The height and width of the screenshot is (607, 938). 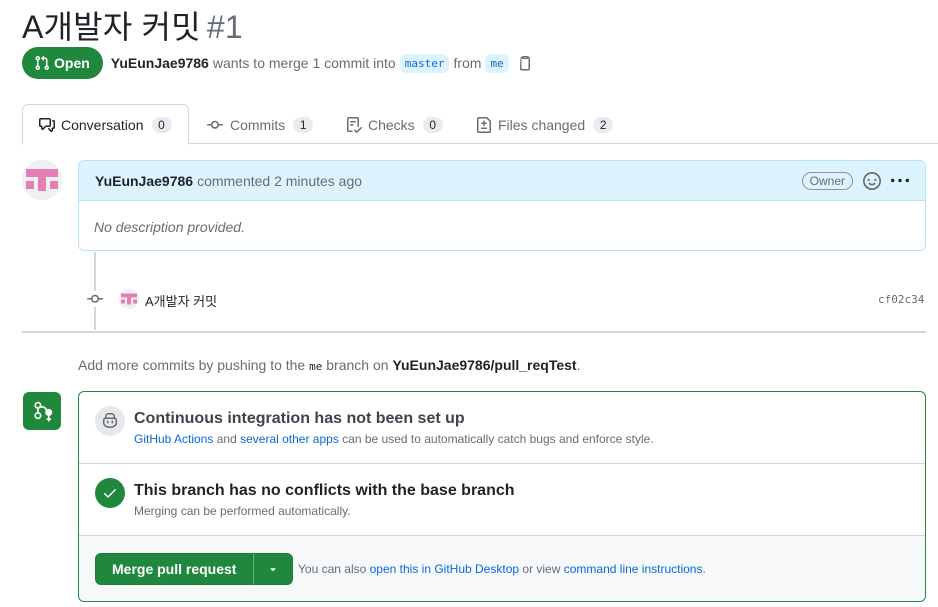 I want to click on checklist-icon, so click(x=354, y=124).